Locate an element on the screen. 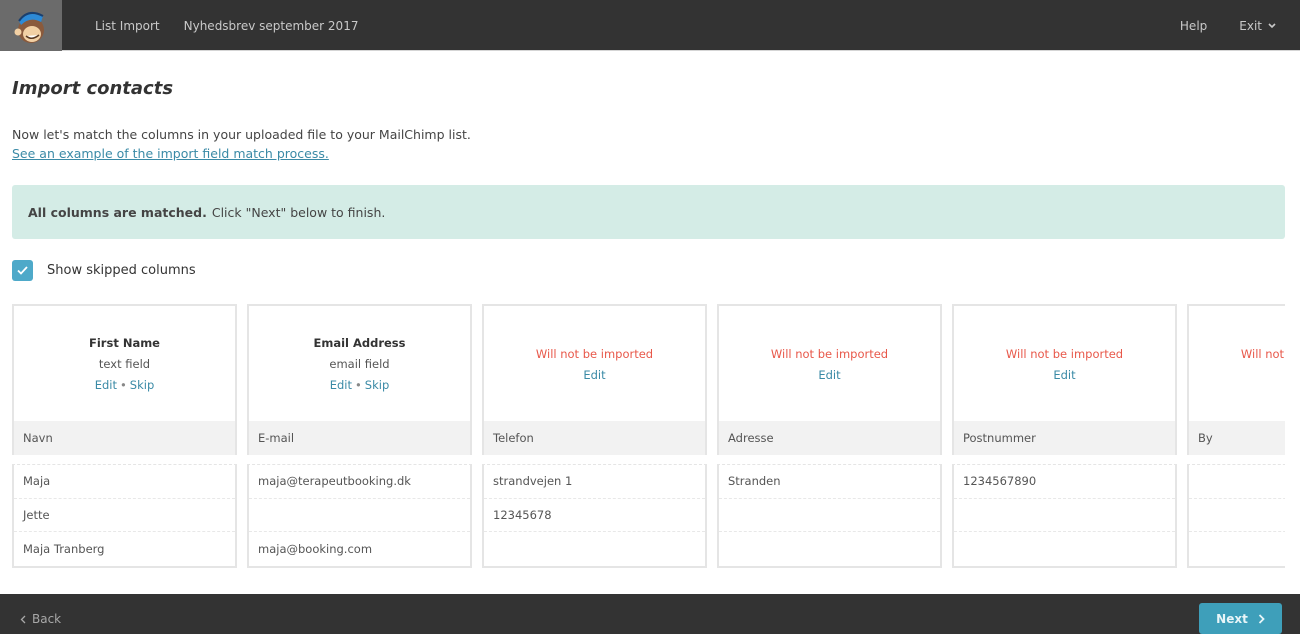 This screenshot has width=1300, height=634. preview-cell: maja@booking.com is located at coordinates (315, 548).